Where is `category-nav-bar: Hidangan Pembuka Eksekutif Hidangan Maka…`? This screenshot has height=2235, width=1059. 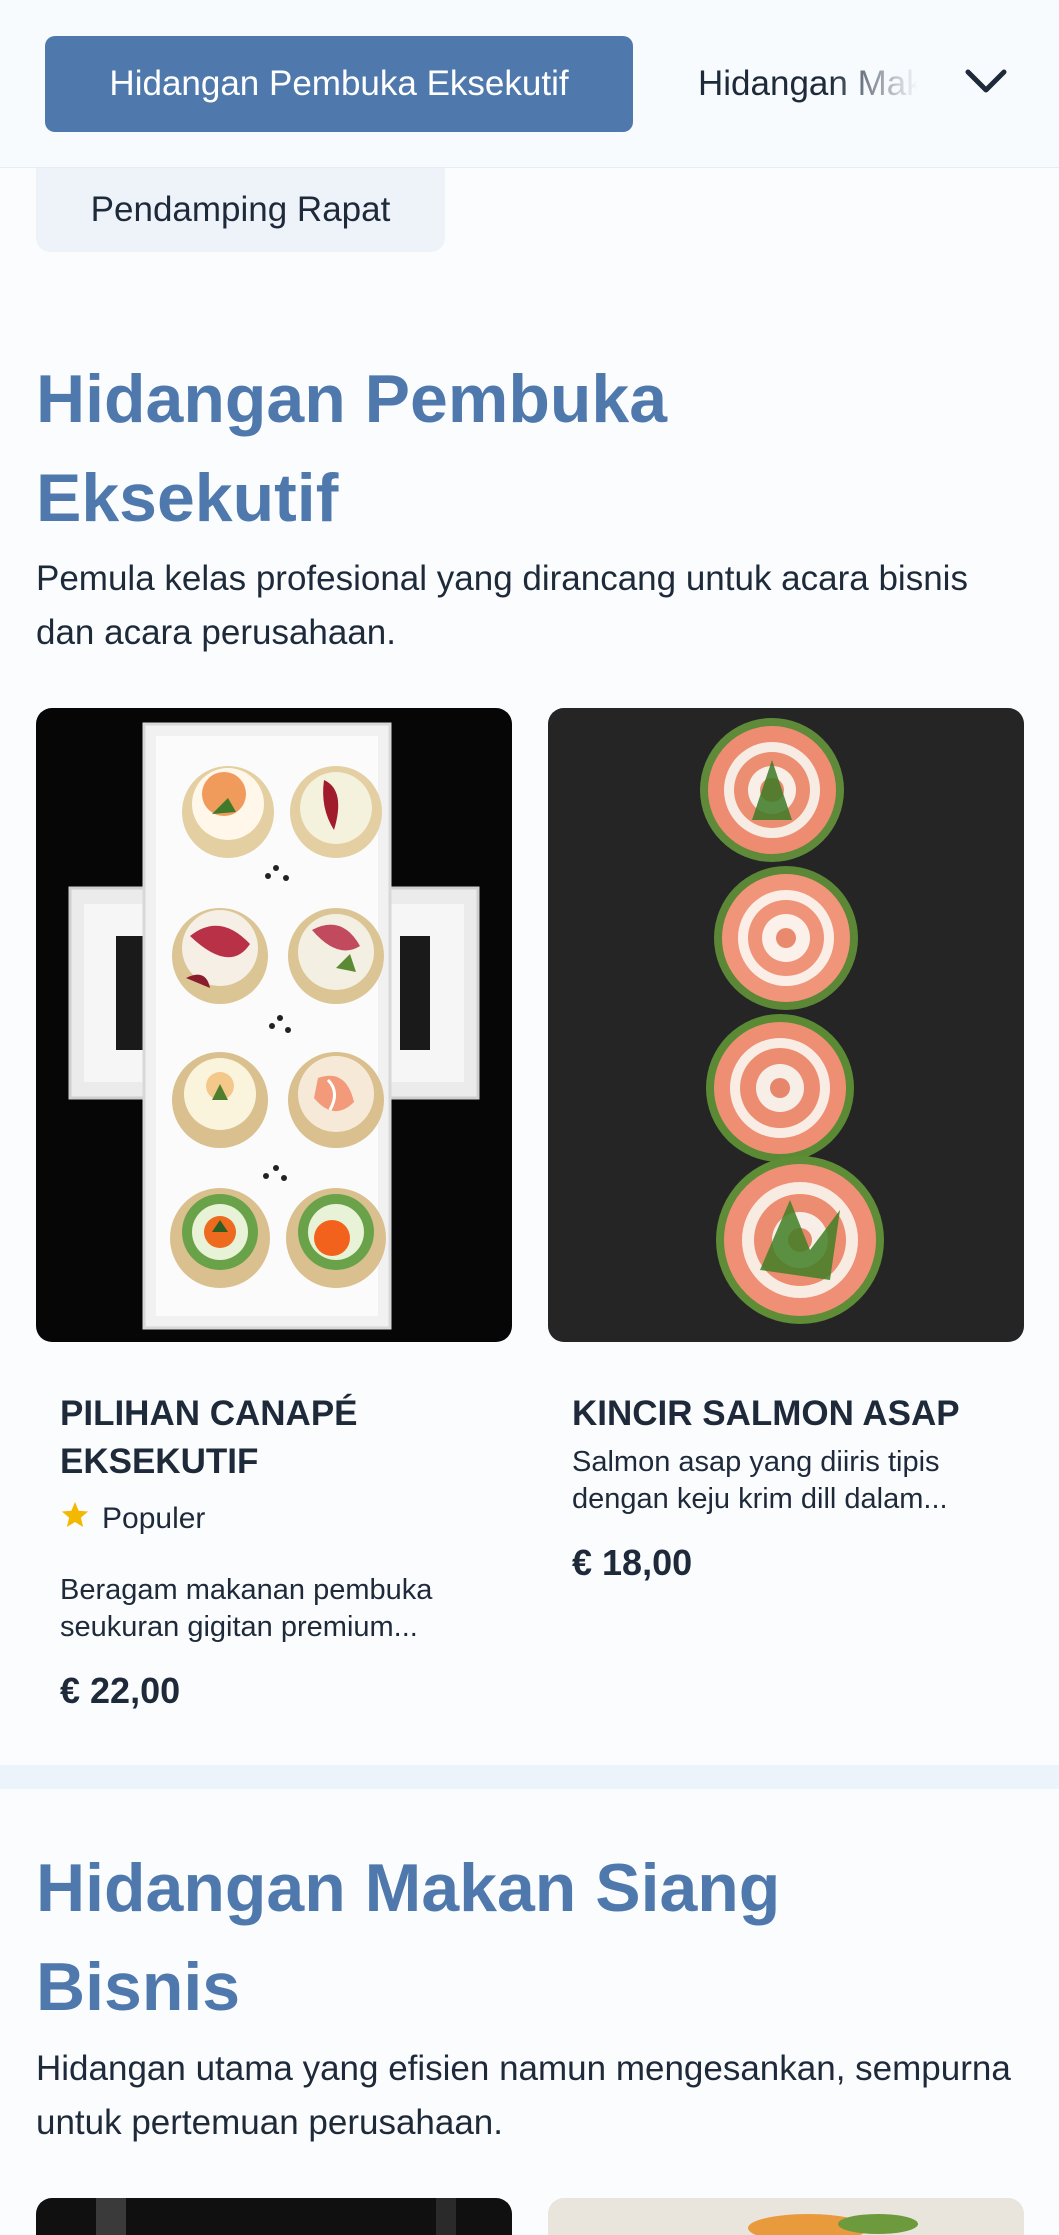 category-nav-bar: Hidangan Pembuka Eksekutif Hidangan Maka… is located at coordinates (529, 84).